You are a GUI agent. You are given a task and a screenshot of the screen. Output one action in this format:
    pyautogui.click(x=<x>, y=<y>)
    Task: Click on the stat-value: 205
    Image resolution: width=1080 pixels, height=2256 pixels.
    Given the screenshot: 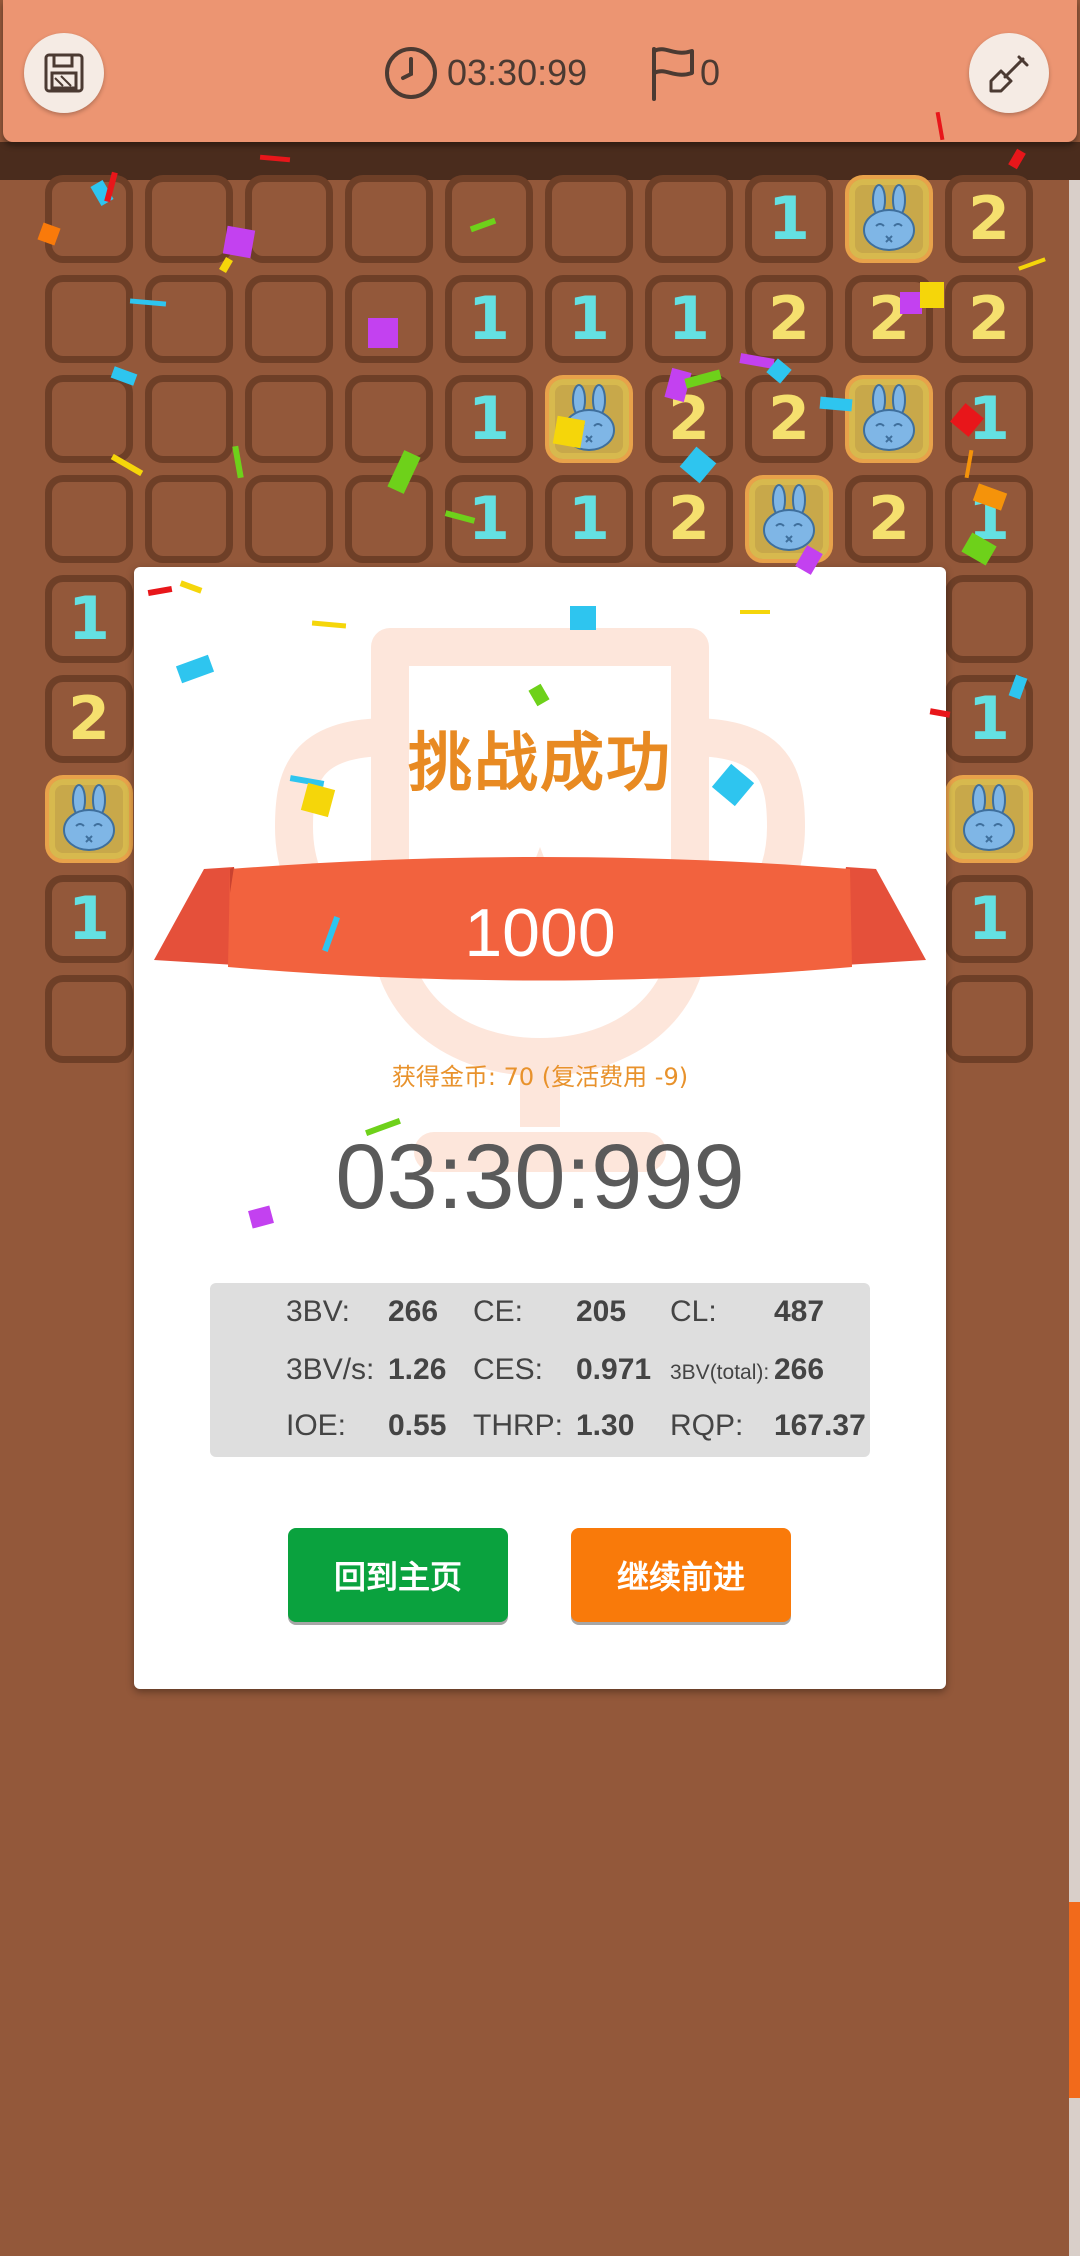 What is the action you would take?
    pyautogui.click(x=601, y=1311)
    